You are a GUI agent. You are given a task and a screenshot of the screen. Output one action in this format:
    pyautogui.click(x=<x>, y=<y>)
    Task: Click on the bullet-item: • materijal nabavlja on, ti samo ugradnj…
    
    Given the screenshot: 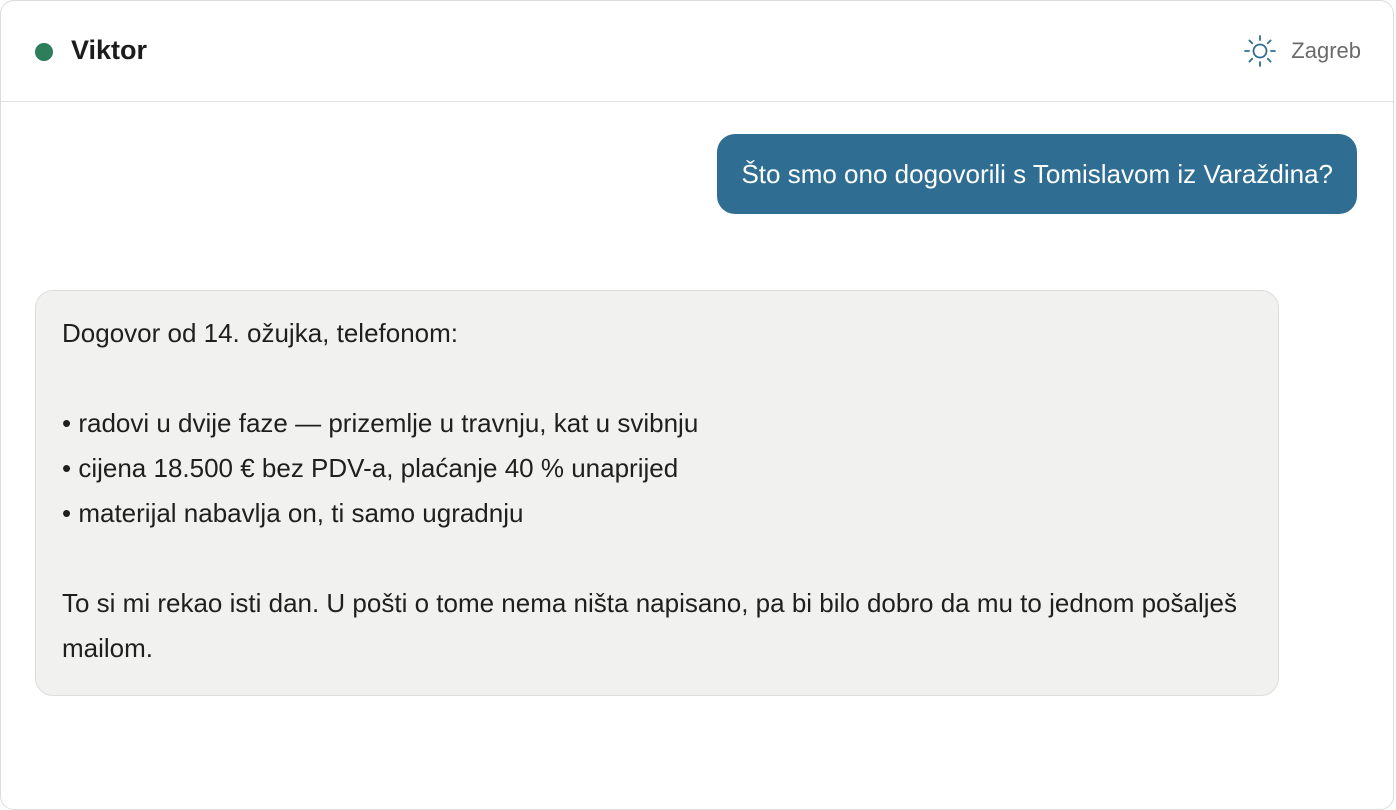 What is the action you would take?
    pyautogui.click(x=293, y=513)
    